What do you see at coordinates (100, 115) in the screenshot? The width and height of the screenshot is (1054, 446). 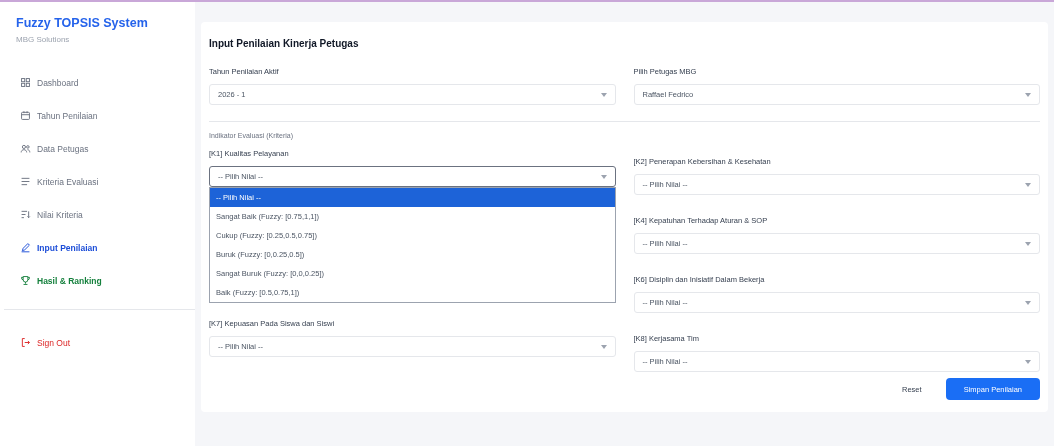 I see `nav-item: Tahun Penilaian` at bounding box center [100, 115].